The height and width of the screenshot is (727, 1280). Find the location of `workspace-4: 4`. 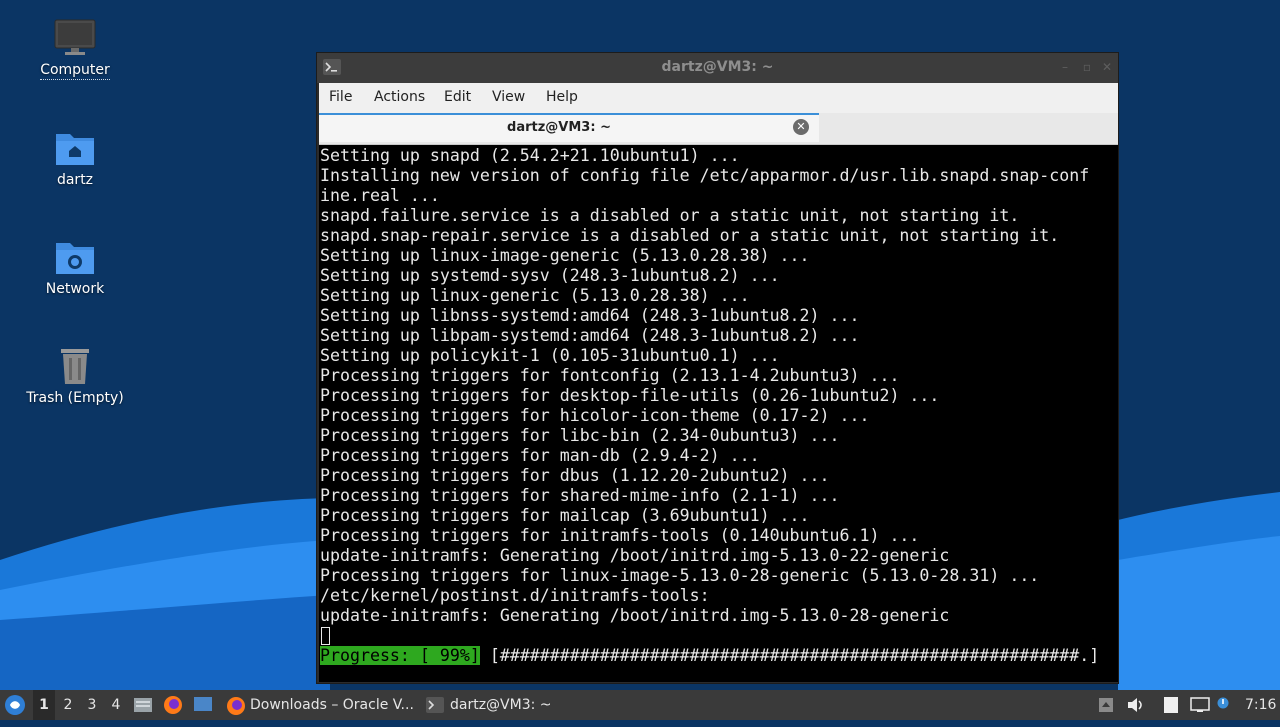

workspace-4: 4 is located at coordinates (116, 705).